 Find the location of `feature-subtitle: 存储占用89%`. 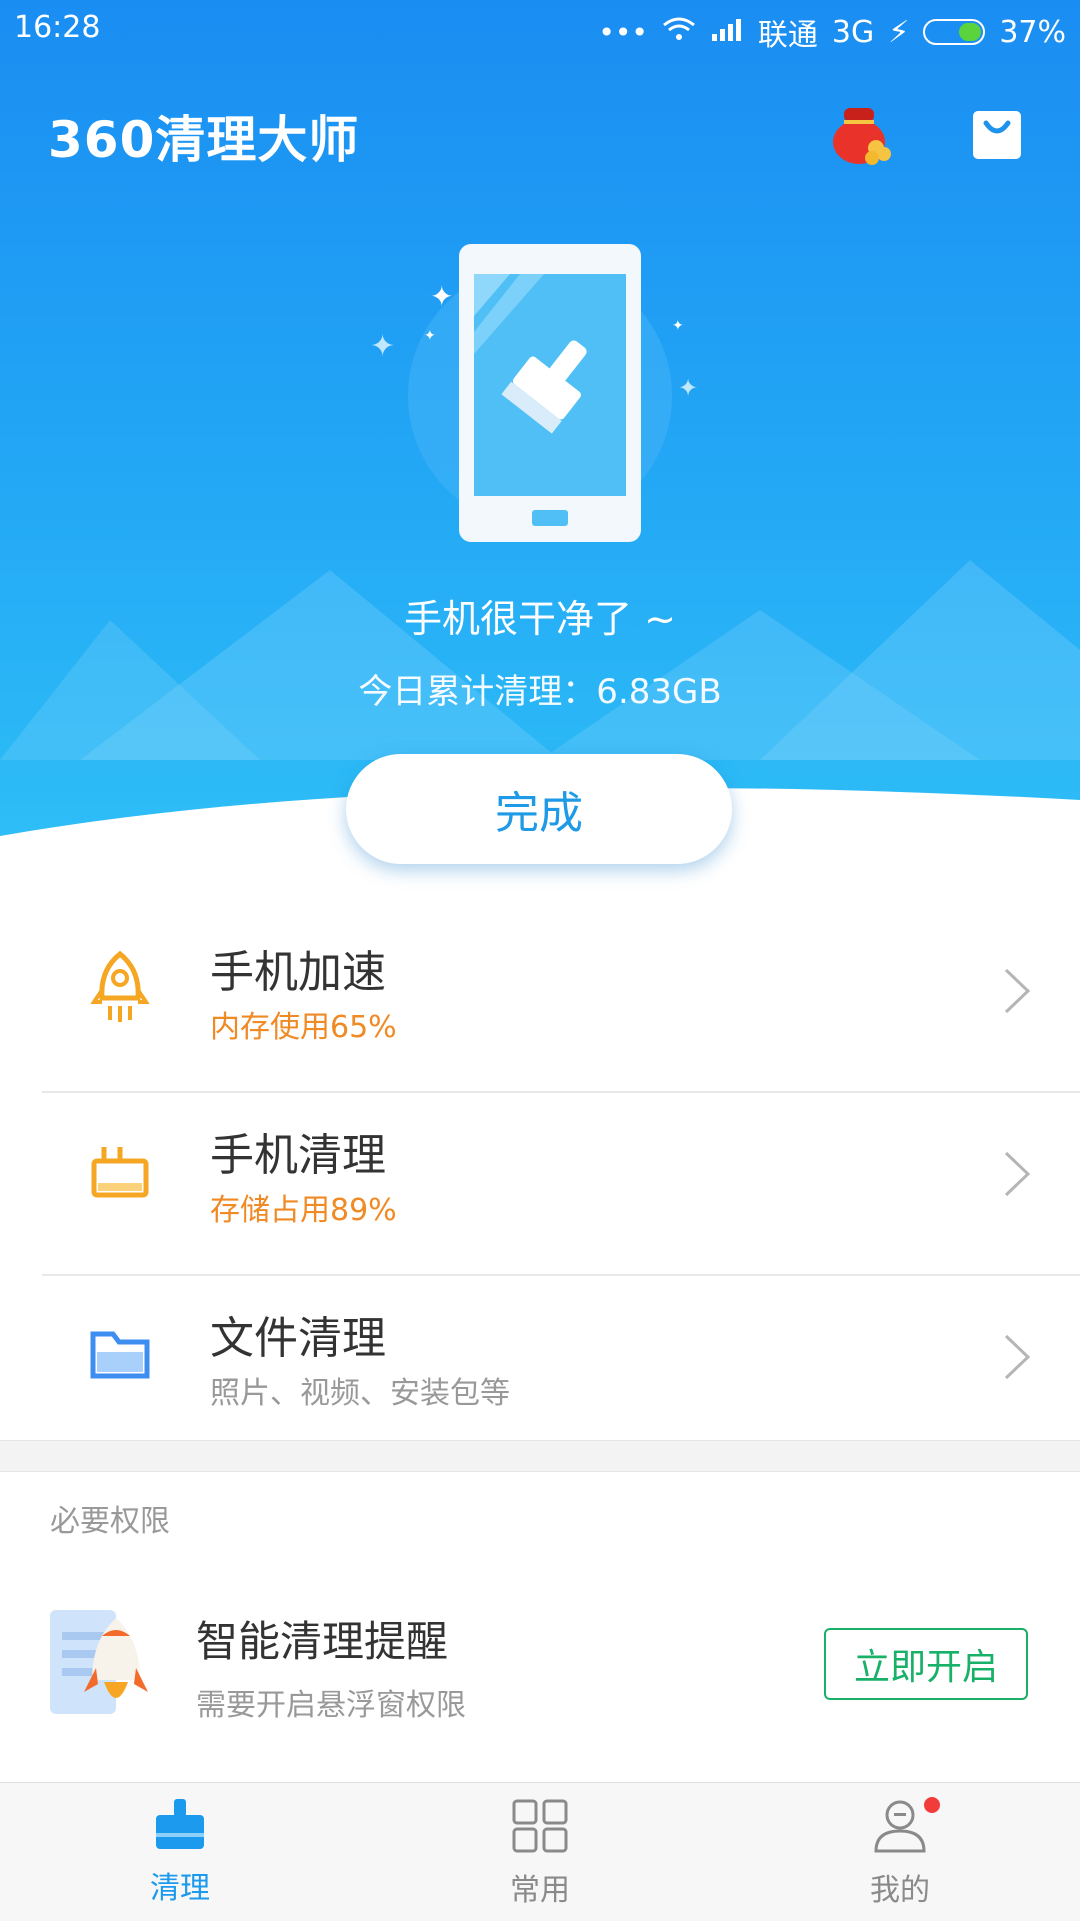

feature-subtitle: 存储占用89% is located at coordinates (303, 1210).